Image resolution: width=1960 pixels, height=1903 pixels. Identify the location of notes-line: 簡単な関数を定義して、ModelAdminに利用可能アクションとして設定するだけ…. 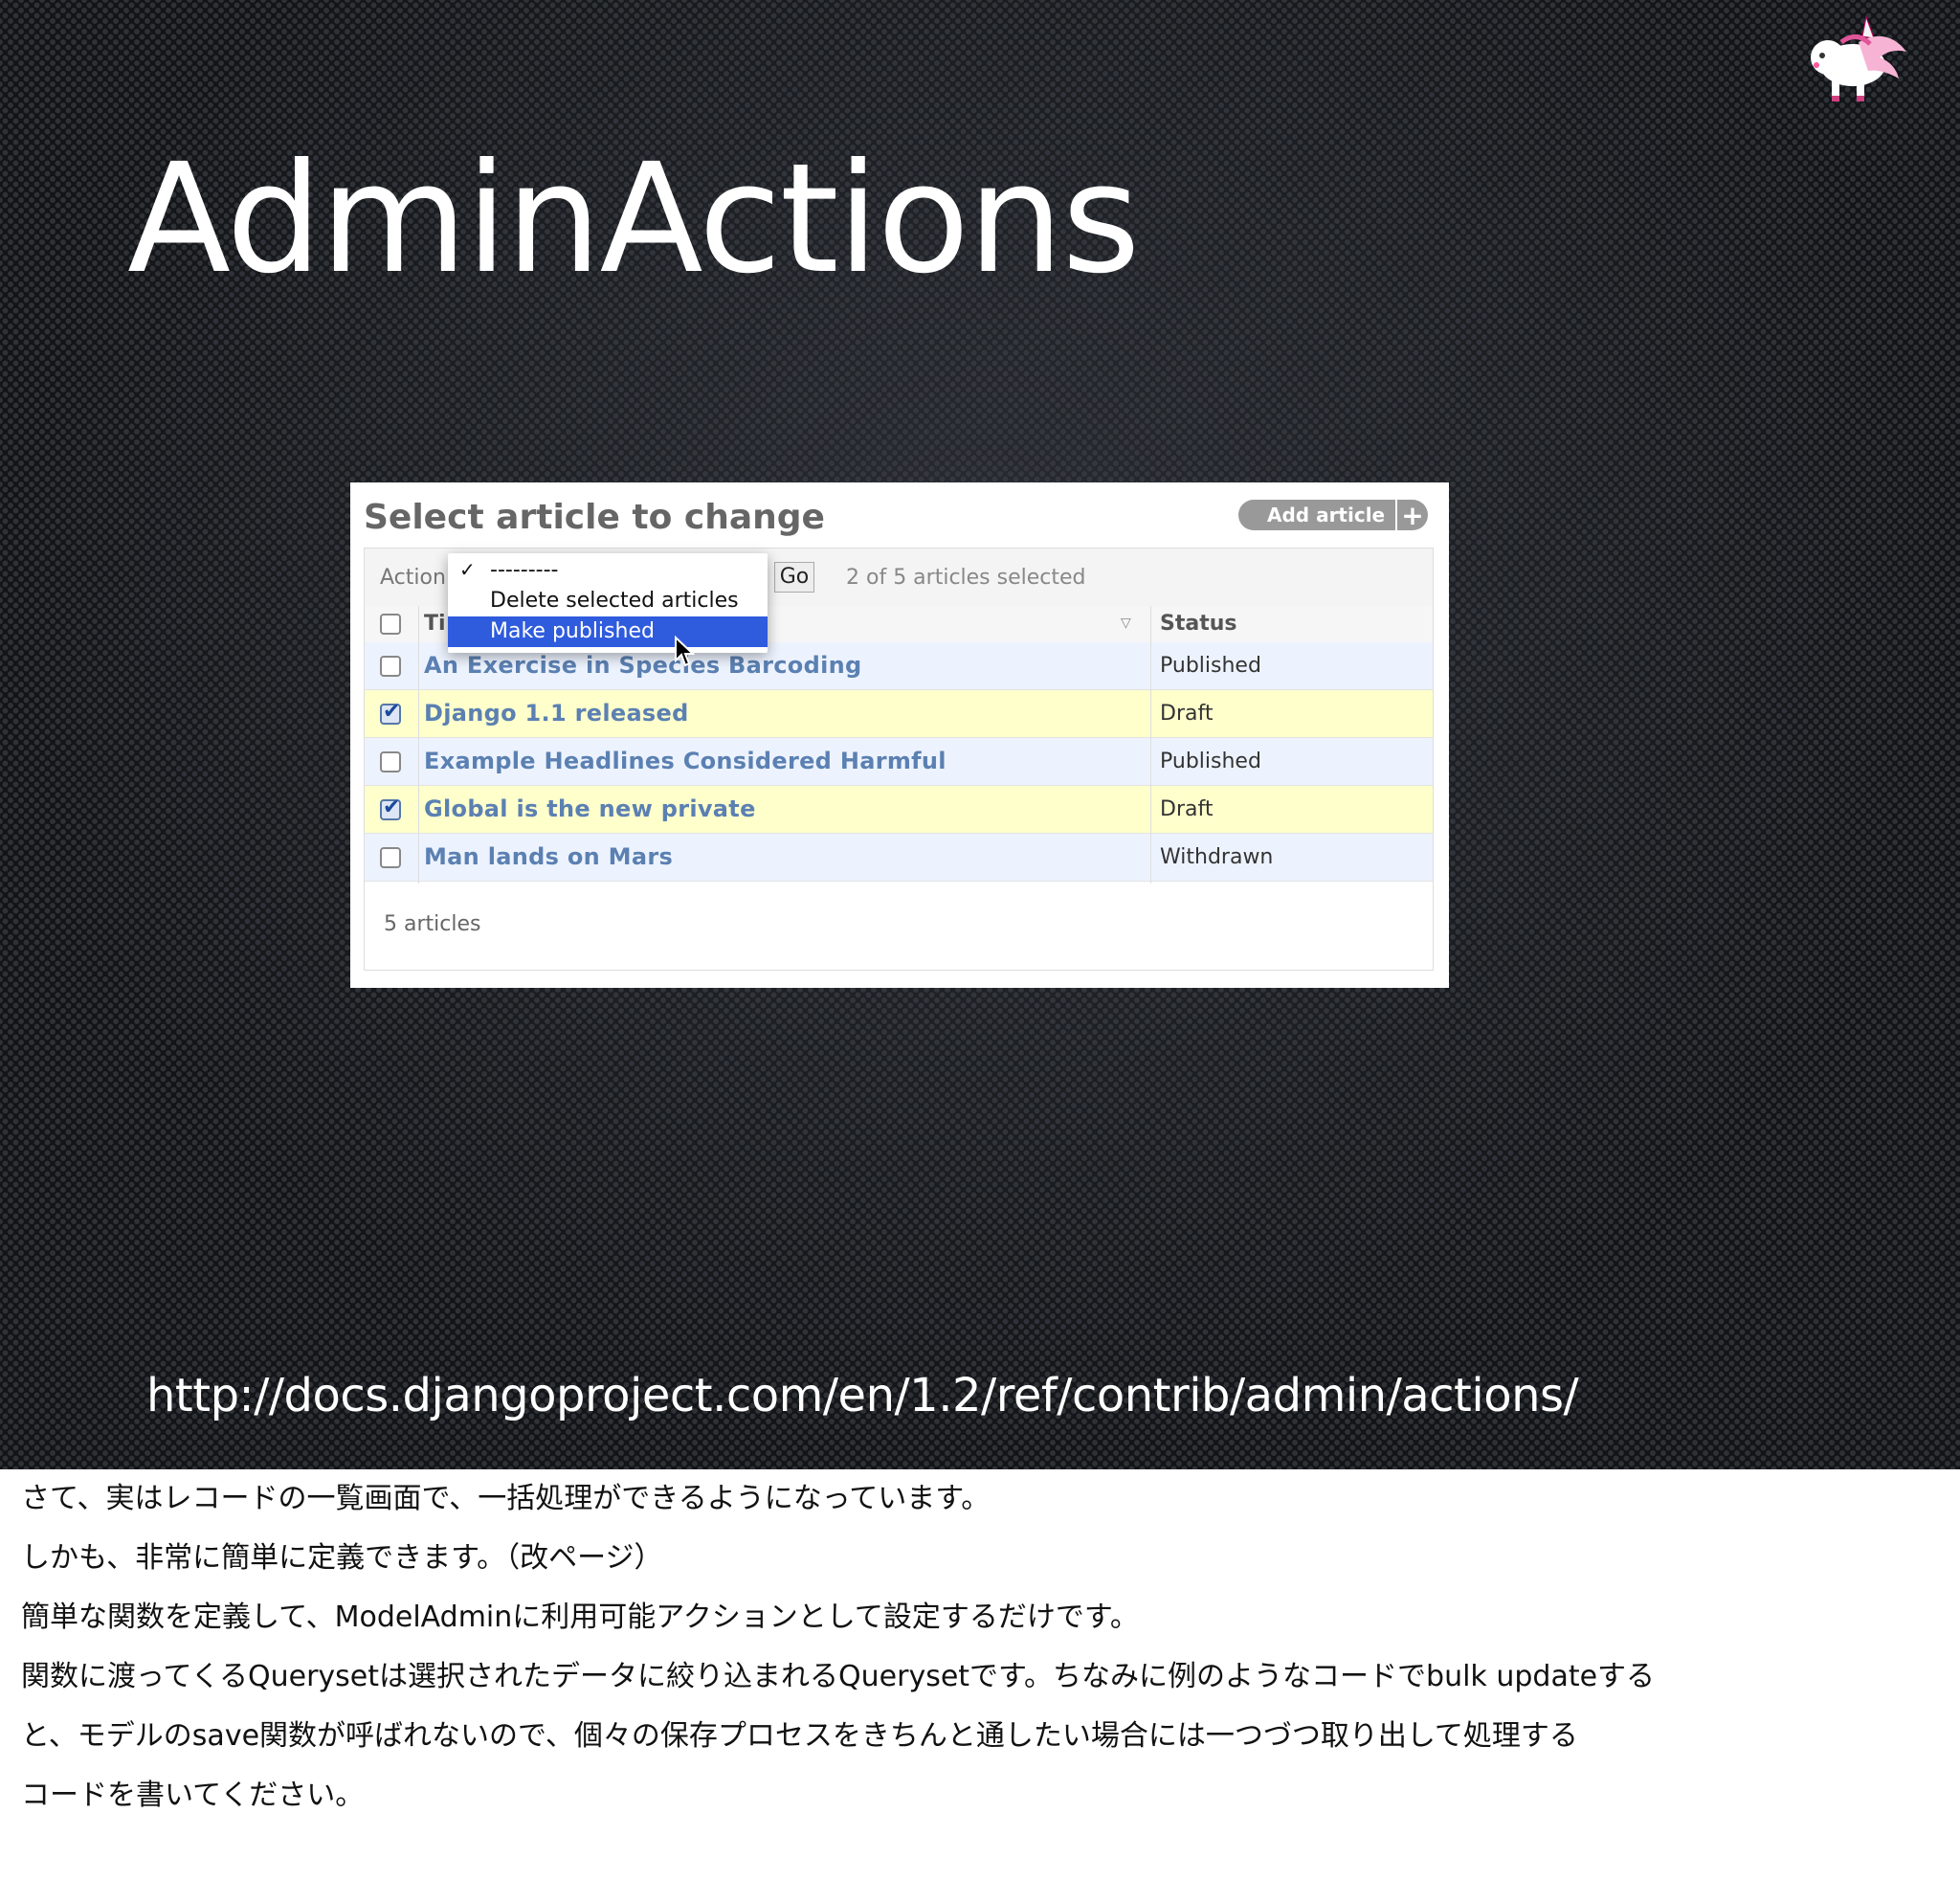
(580, 1617).